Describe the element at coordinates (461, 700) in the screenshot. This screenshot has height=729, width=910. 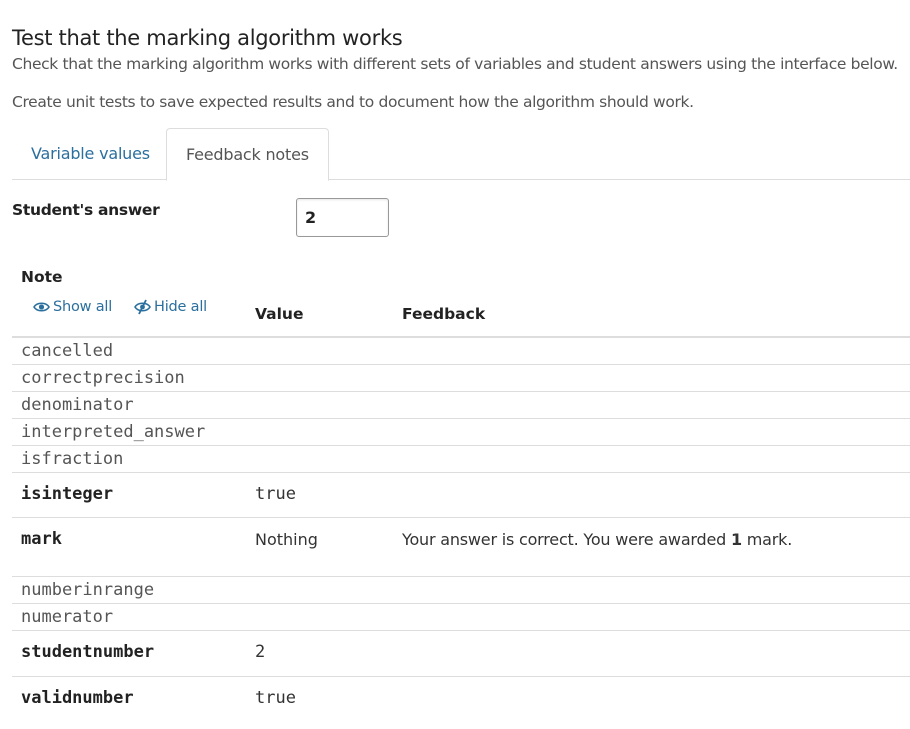
I see `table-row: validnumber true` at that location.